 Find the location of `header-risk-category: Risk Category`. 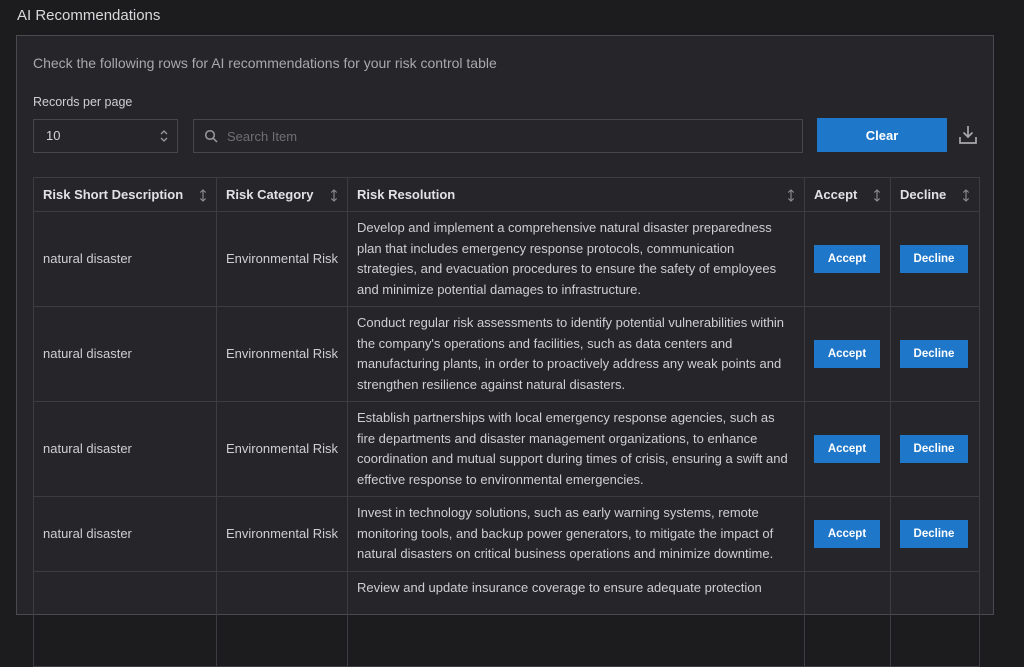

header-risk-category: Risk Category is located at coordinates (282, 194).